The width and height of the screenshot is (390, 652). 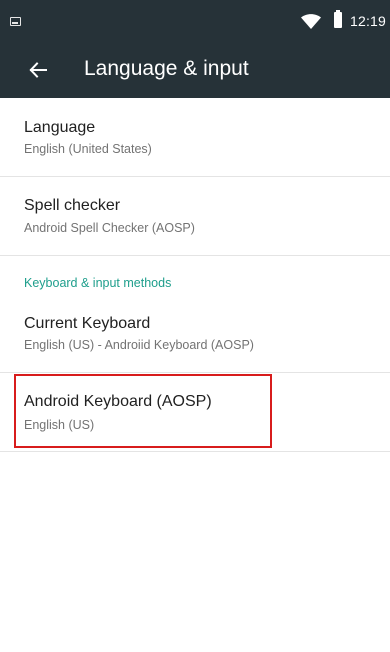 I want to click on pref-current-keyboard-title: Current Keyboard, so click(x=87, y=323).